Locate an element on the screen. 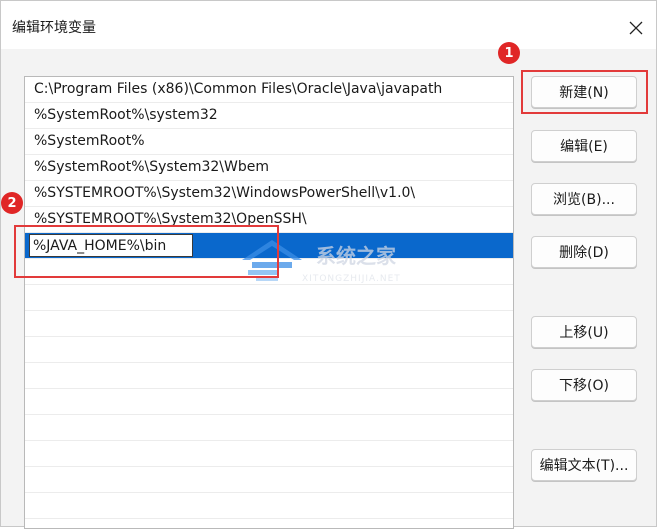 This screenshot has width=657, height=529. move-up-button: 上移(U) is located at coordinates (584, 332).